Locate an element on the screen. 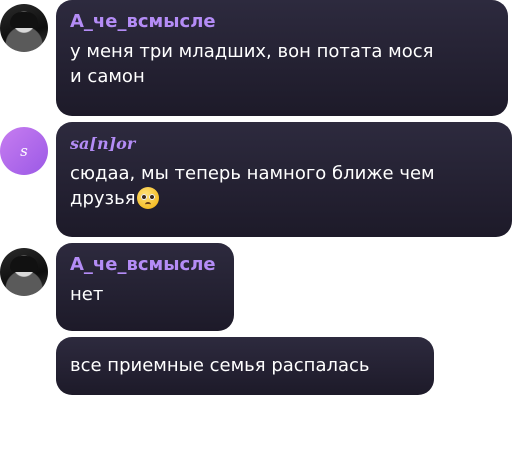 The image size is (512, 475). message-text: все приемные семья распалась is located at coordinates (220, 365).